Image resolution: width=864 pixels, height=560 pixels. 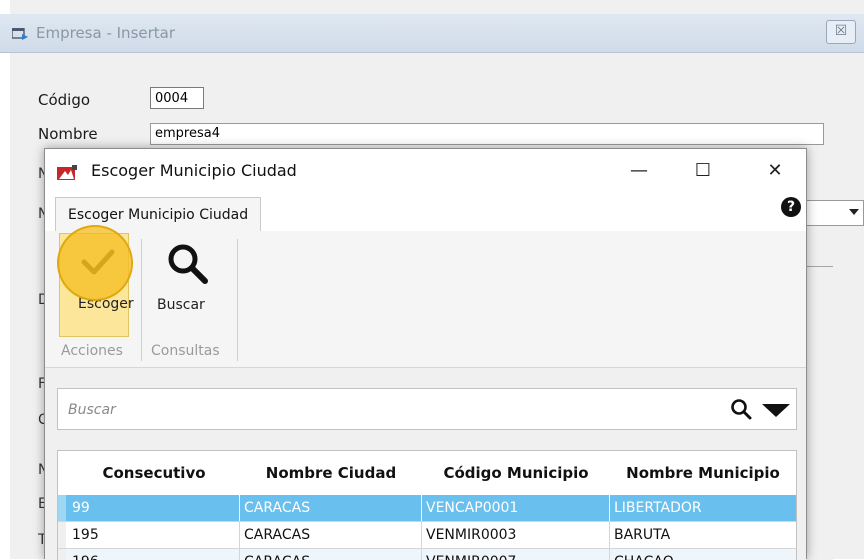 I want to click on cell-nombre-municipio: CHACAO, so click(x=703, y=554).